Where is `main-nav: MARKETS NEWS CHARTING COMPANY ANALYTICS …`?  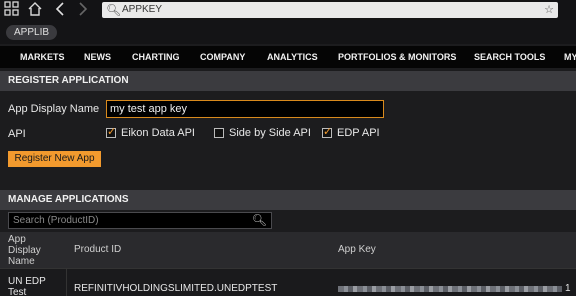
main-nav: MARKETS NEWS CHARTING COMPANY ANALYTICS … is located at coordinates (288, 57).